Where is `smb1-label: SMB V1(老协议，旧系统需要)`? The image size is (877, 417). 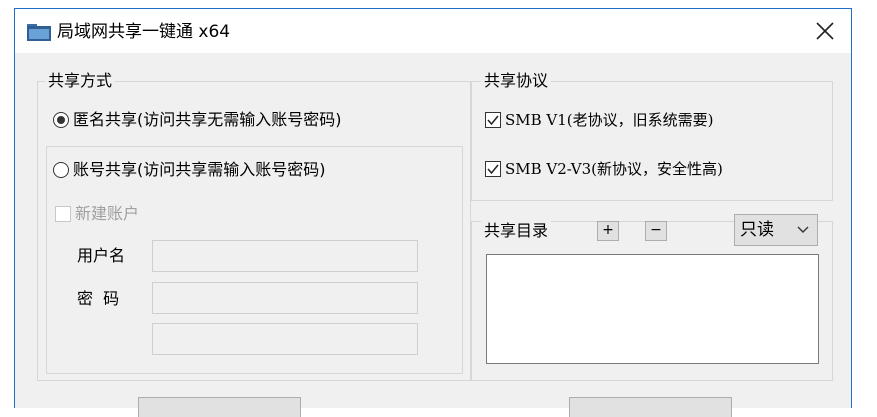 smb1-label: SMB V1(老协议，旧系统需要) is located at coordinates (609, 120).